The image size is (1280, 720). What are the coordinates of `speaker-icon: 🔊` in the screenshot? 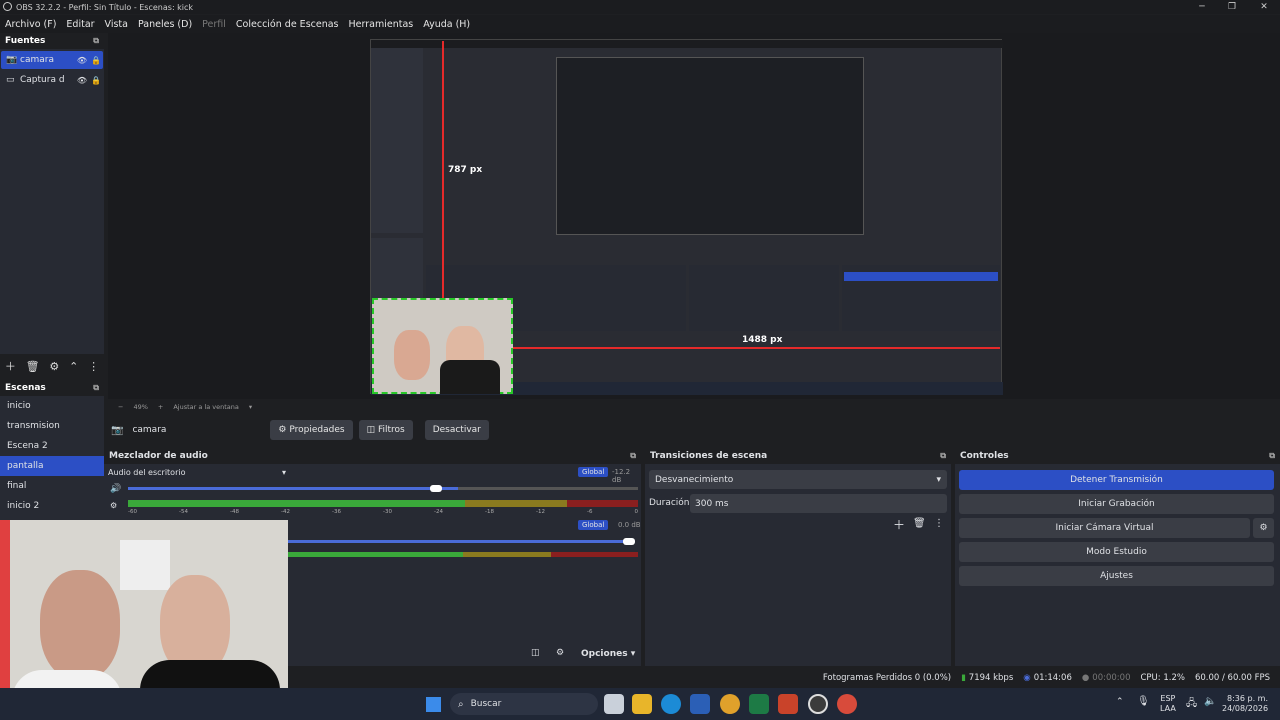 It's located at (115, 489).